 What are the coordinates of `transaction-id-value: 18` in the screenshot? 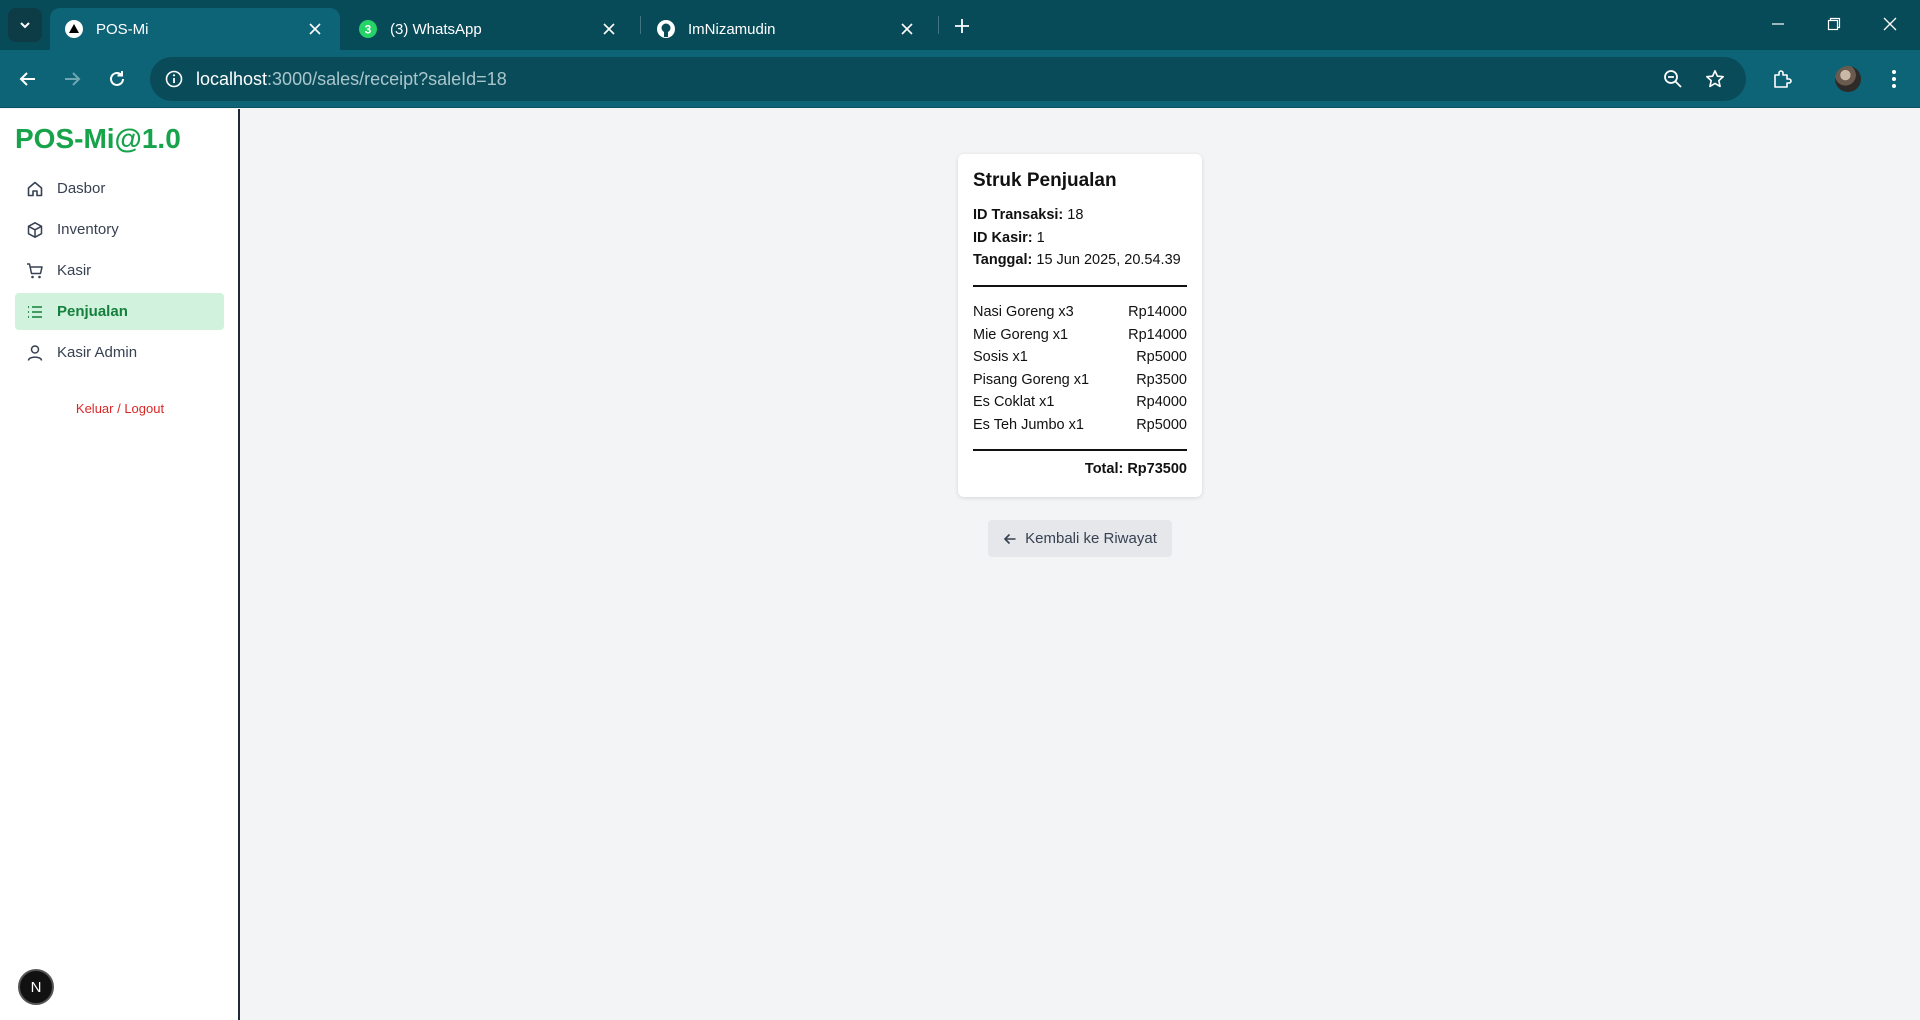 It's located at (1075, 215).